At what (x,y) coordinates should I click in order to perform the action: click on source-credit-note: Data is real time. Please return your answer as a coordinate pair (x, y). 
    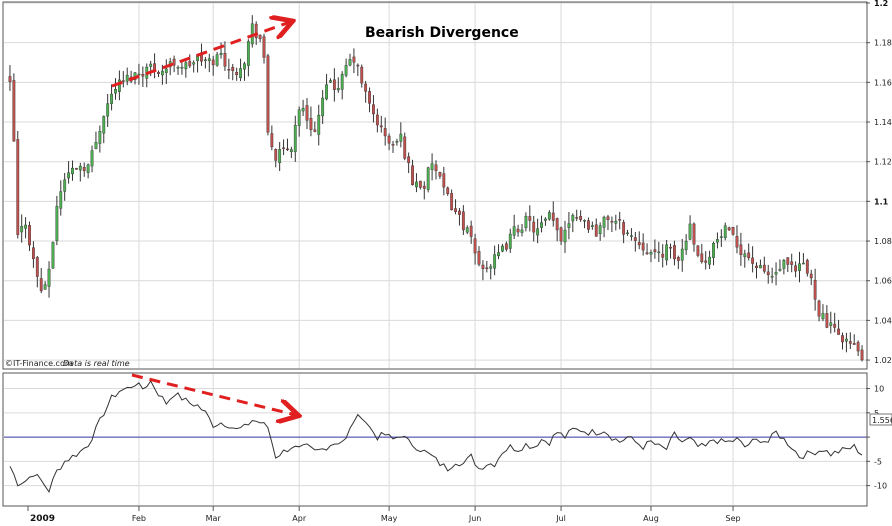
    Looking at the image, I should click on (96, 363).